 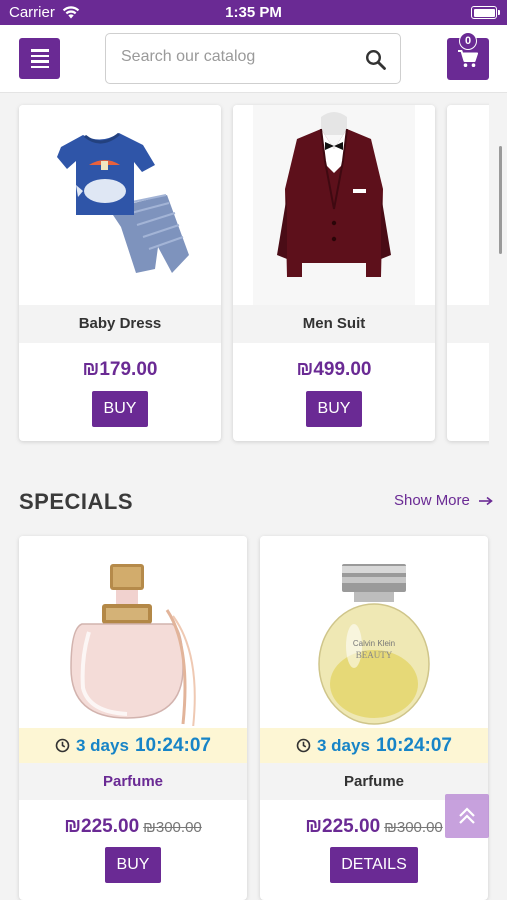 I want to click on specials-title: SPECIALS, so click(x=76, y=501).